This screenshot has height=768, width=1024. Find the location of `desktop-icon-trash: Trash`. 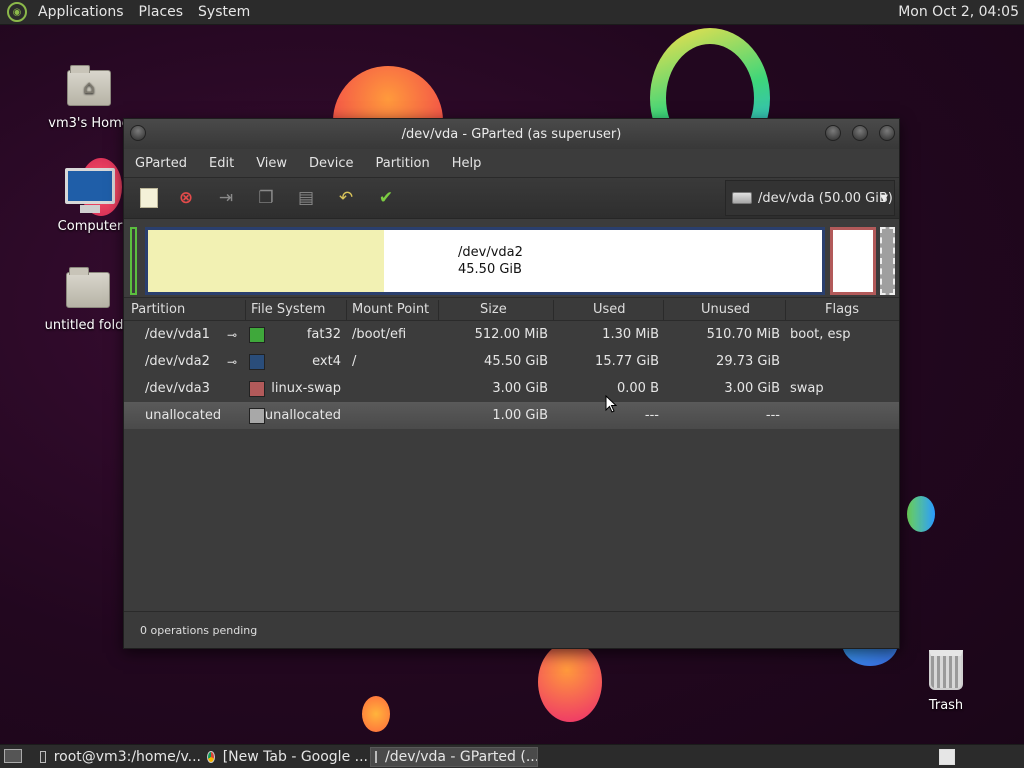

desktop-icon-trash: Trash is located at coordinates (946, 681).